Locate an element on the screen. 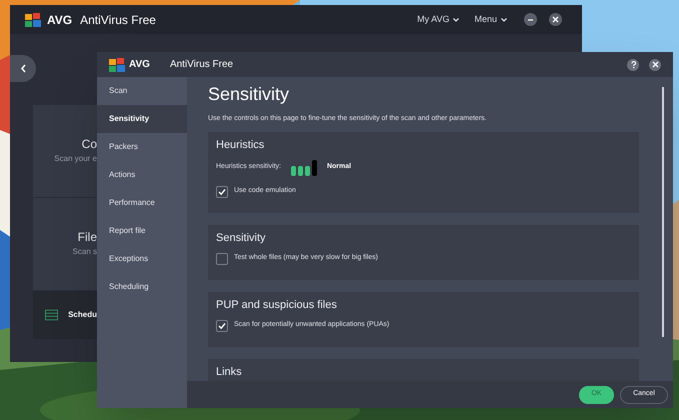 This screenshot has width=679, height=420. sidebar-item: Scan is located at coordinates (142, 91).